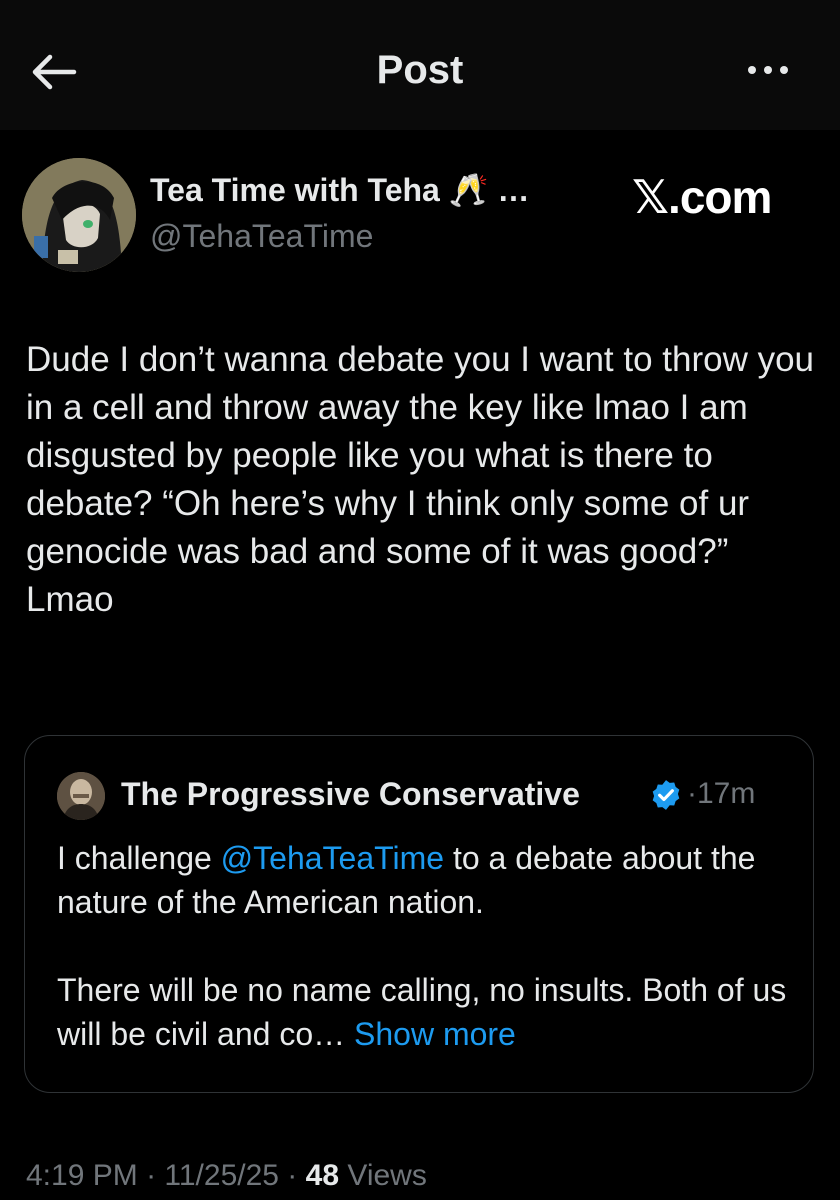 The height and width of the screenshot is (1200, 840). Describe the element at coordinates (420, 70) in the screenshot. I see `page-title: Post` at that location.